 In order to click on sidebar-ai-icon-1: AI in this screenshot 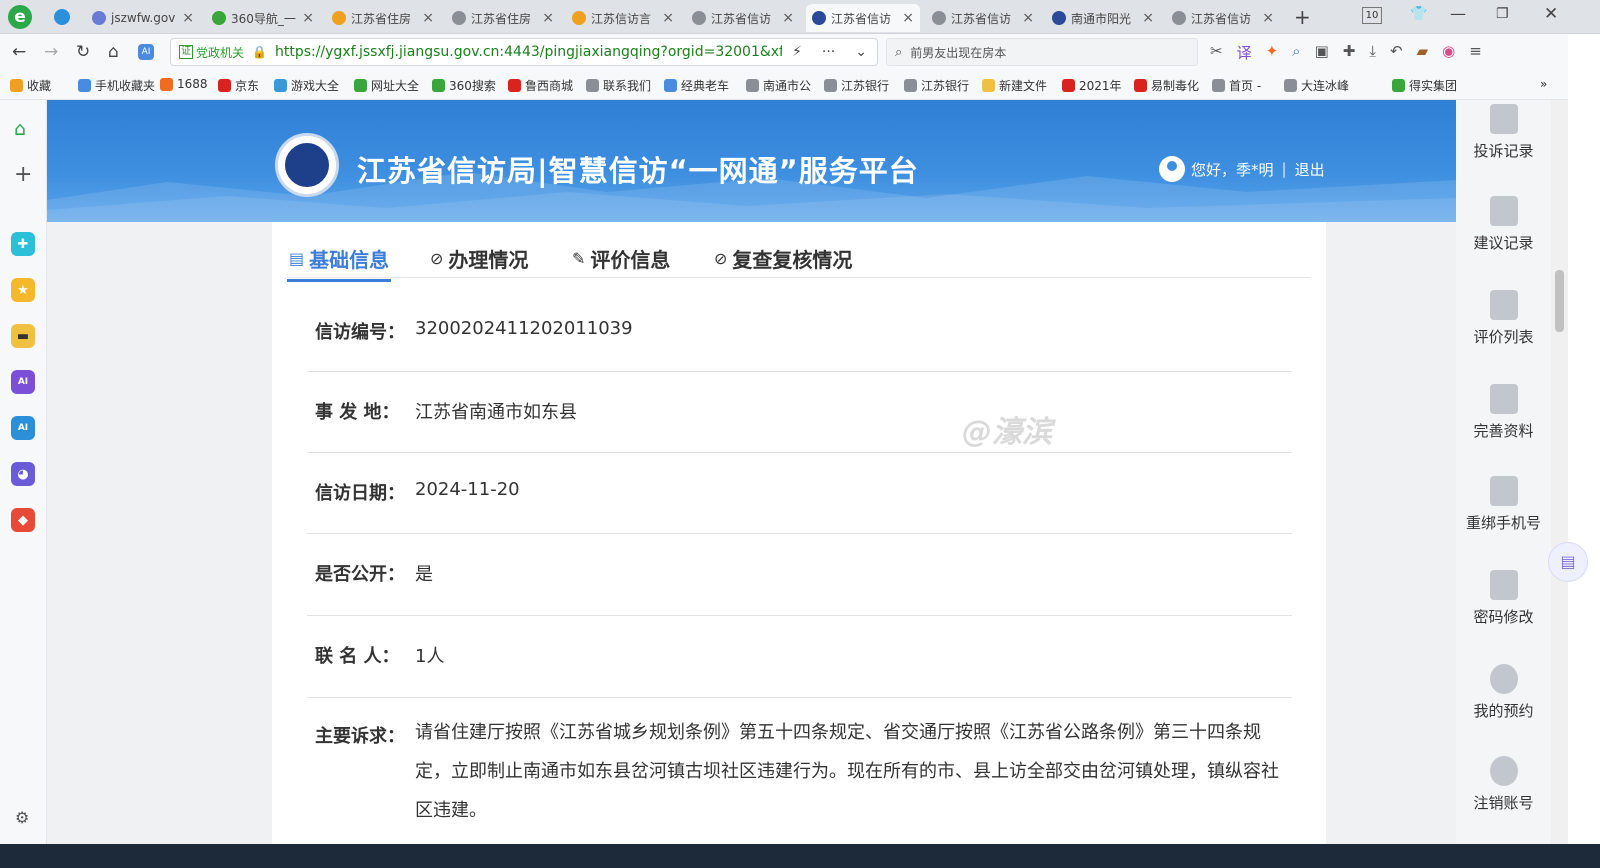, I will do `click(23, 382)`.